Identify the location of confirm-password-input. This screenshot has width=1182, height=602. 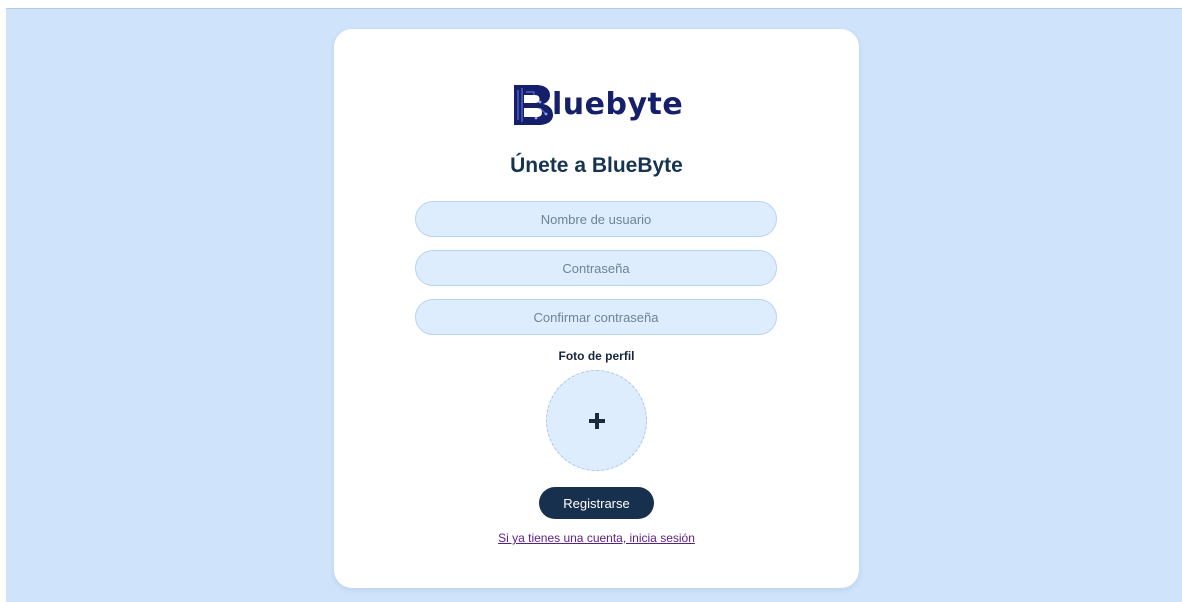
(596, 317).